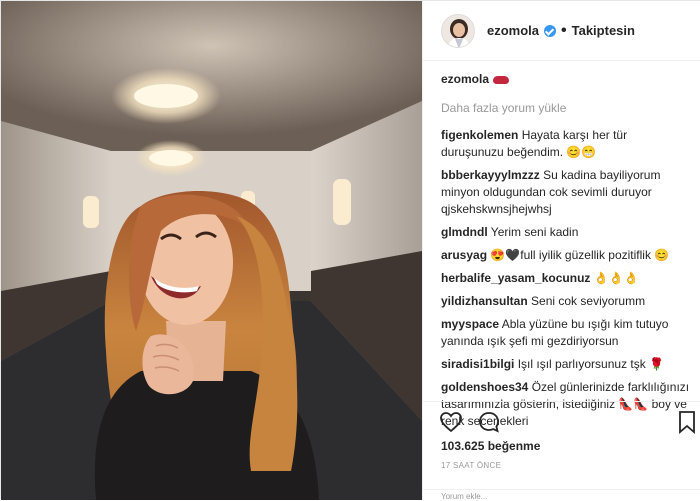  I want to click on comment-text: 😍🖤full iyilik güzellik pozitiflik 😊, so click(580, 255).